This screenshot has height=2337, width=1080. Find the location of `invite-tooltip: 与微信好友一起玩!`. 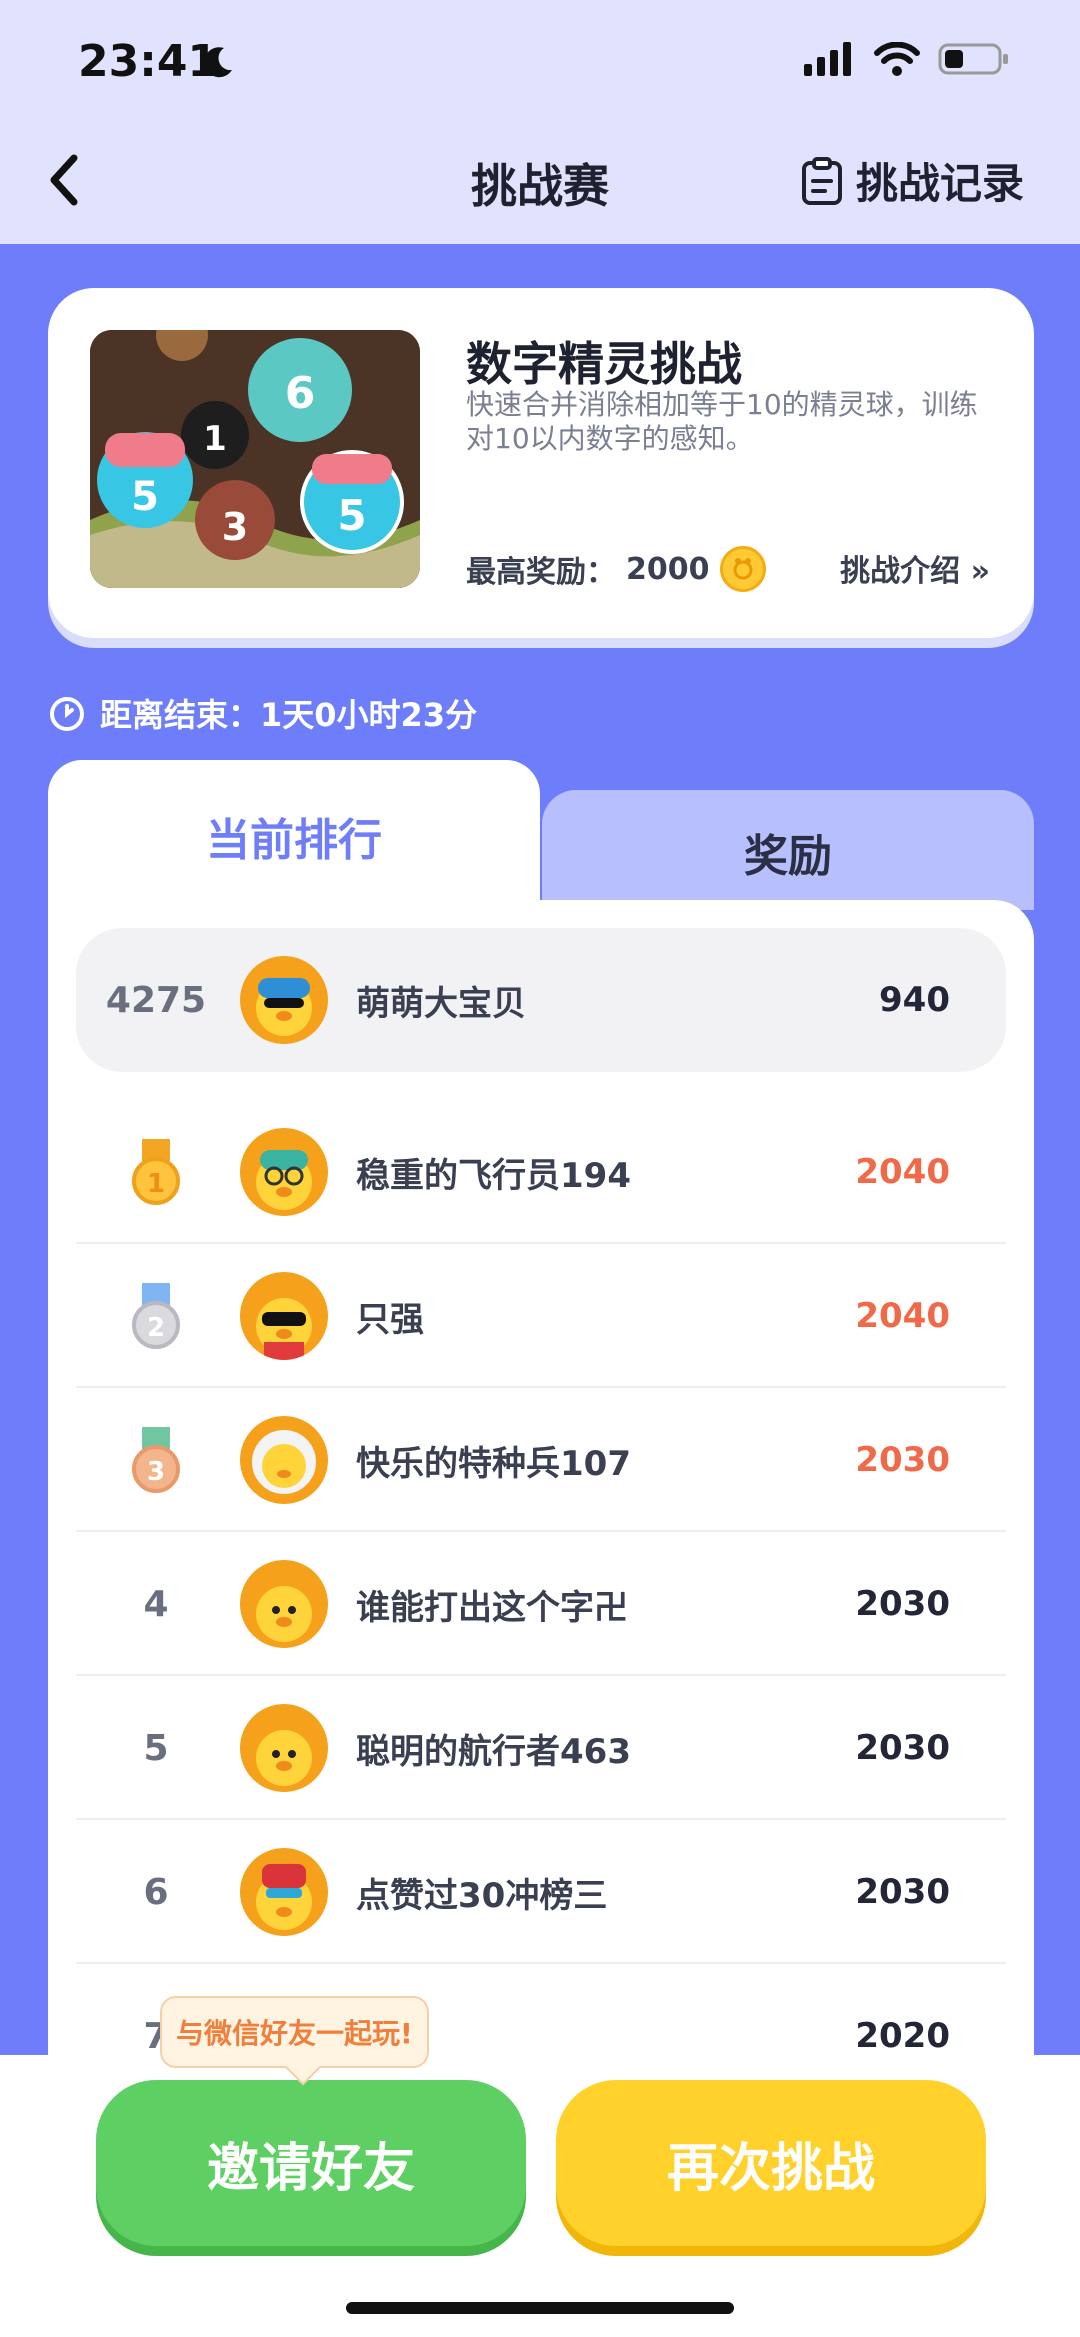

invite-tooltip: 与微信好友一起玩! is located at coordinates (294, 2032).